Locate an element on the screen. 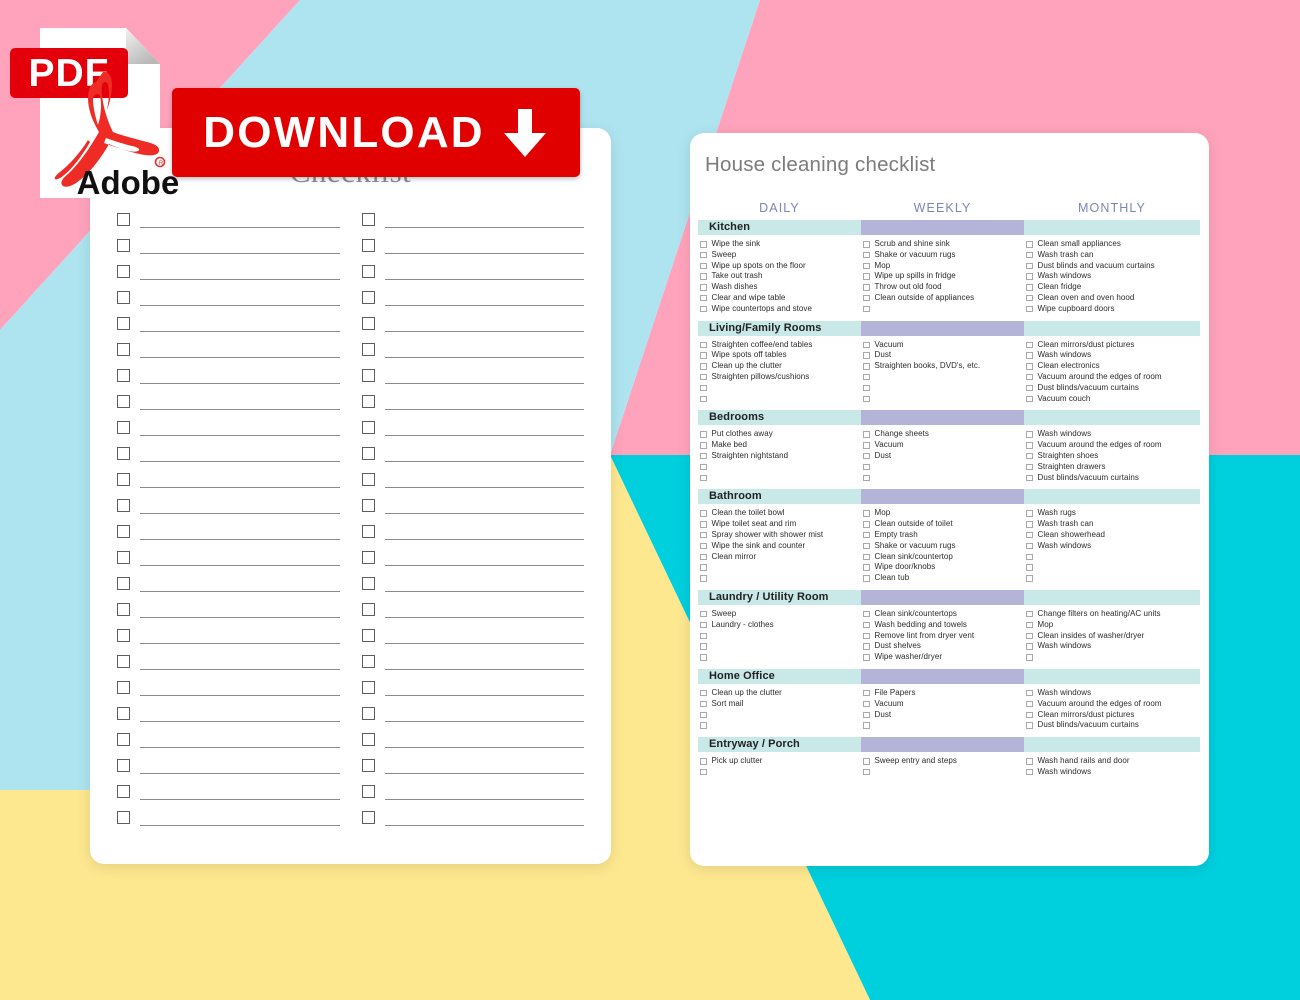  task-row: Dust shelves is located at coordinates (943, 646).